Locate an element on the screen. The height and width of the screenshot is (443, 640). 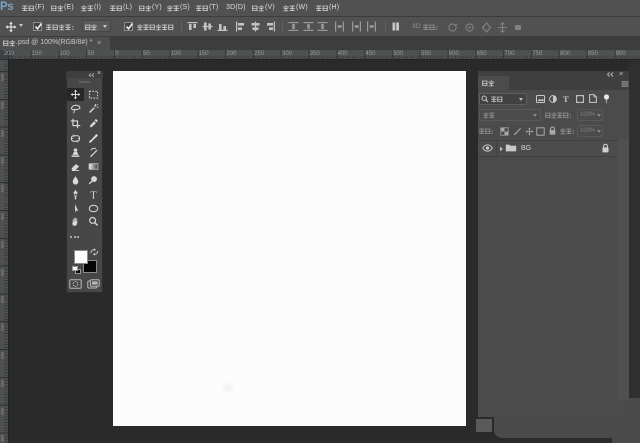
svg-text: T is located at coordinates (93, 194).